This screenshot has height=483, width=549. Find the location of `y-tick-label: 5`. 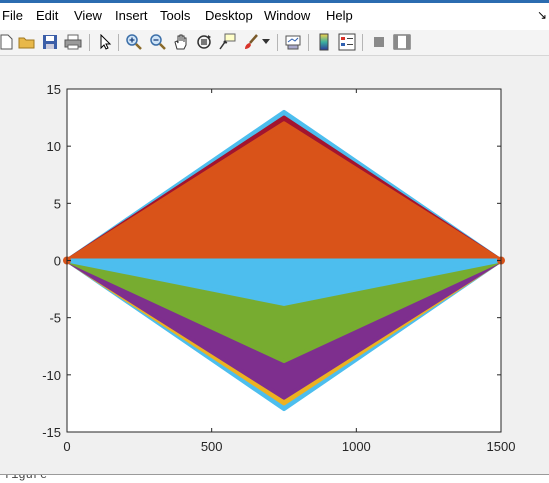

y-tick-label: 5 is located at coordinates (57, 203).